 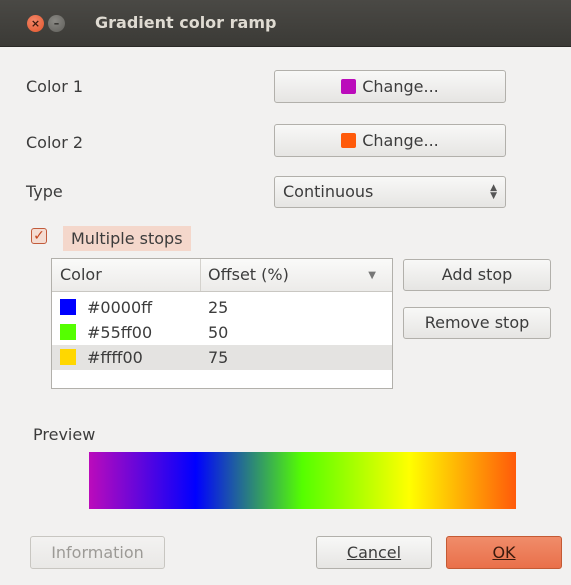 What do you see at coordinates (285, 23) in the screenshot?
I see `title-bar: × – Gradient color ramp` at bounding box center [285, 23].